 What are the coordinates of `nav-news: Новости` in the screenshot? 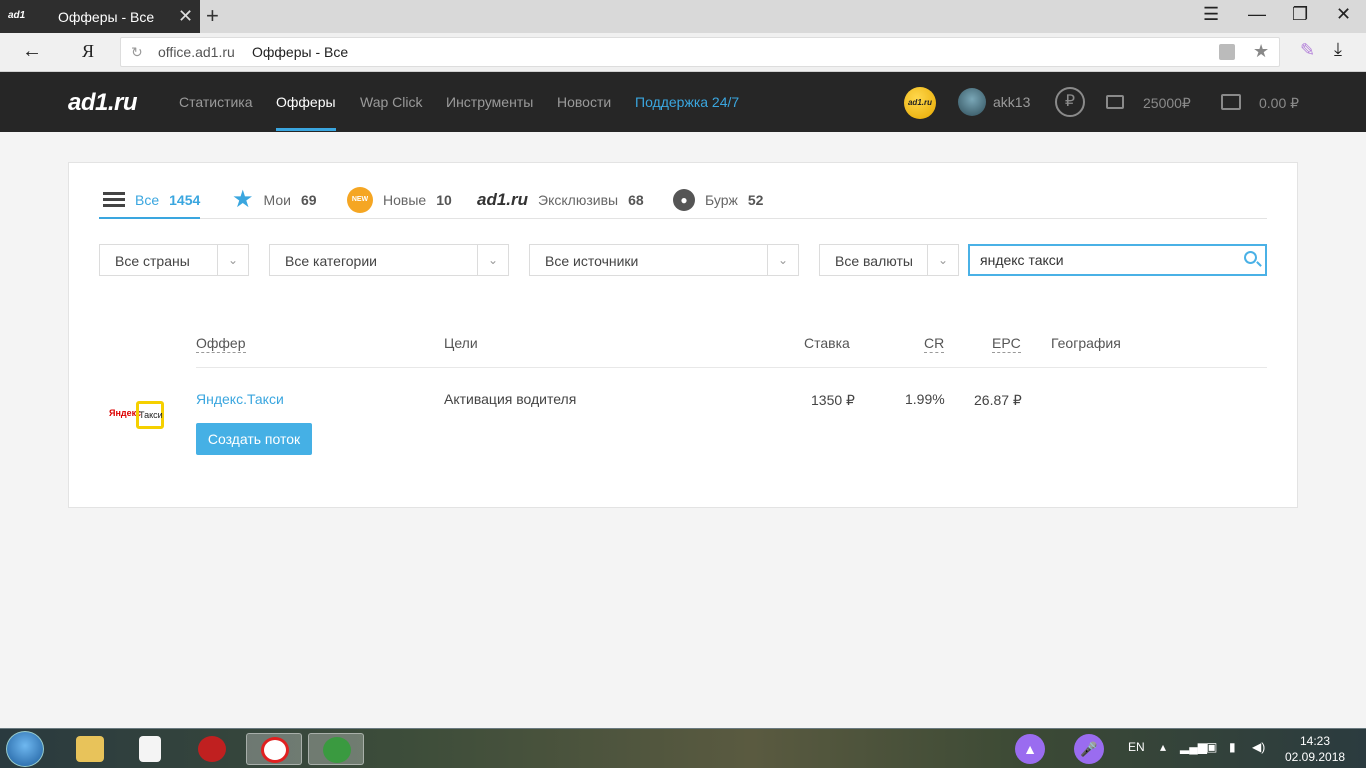 It's located at (584, 102).